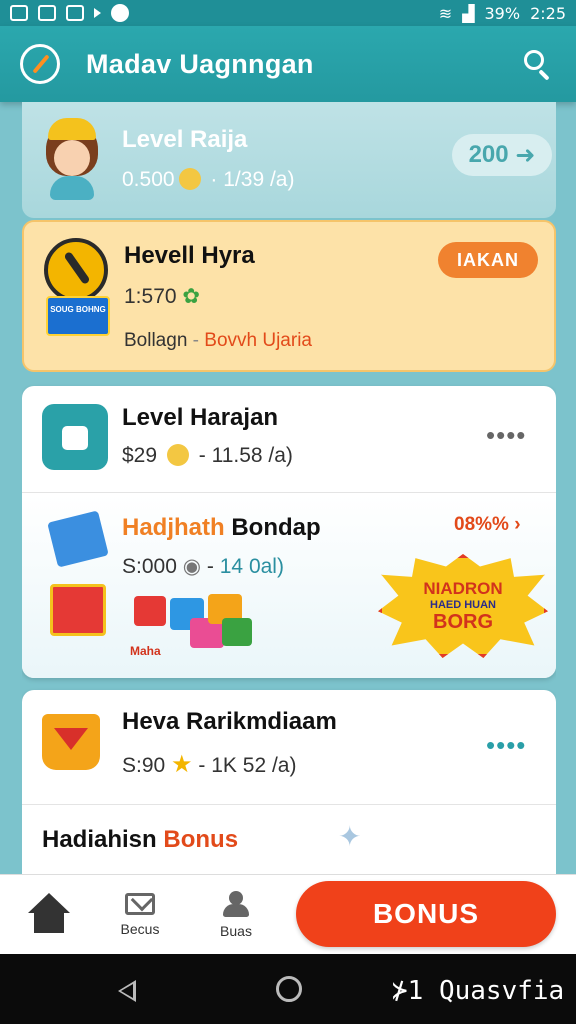 The height and width of the screenshot is (1024, 576). Describe the element at coordinates (148, 179) in the screenshot. I see `amount: 0.500` at that location.